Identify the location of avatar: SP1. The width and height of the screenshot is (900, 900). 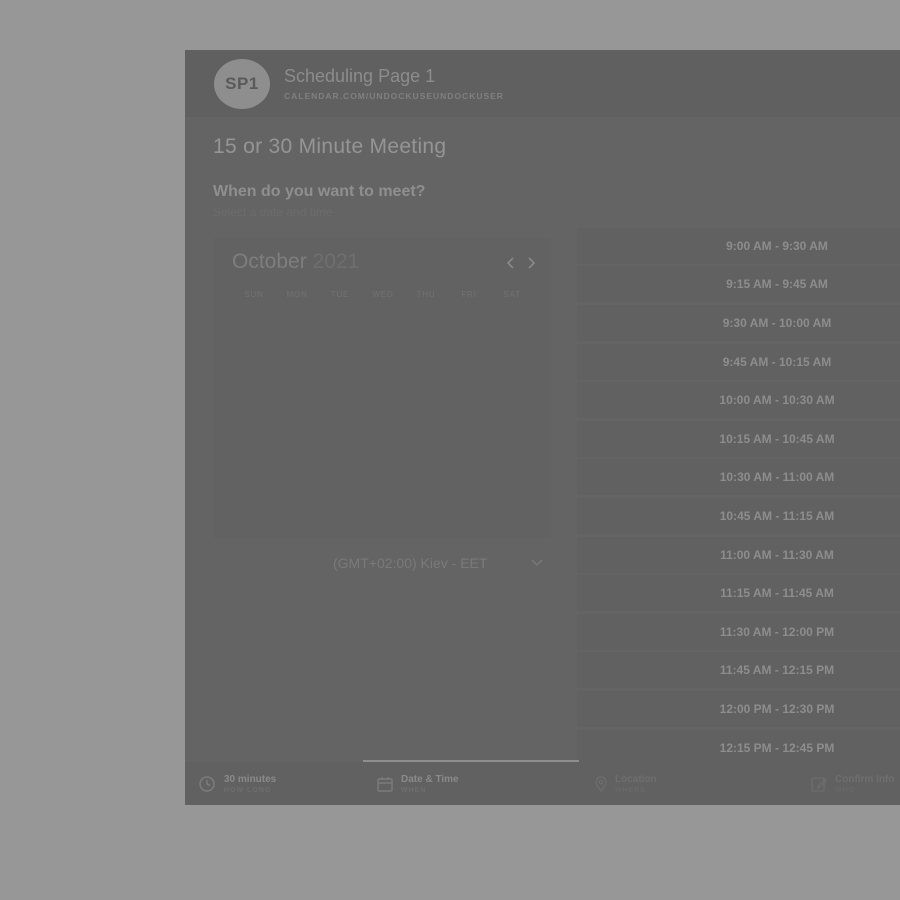
(242, 84).